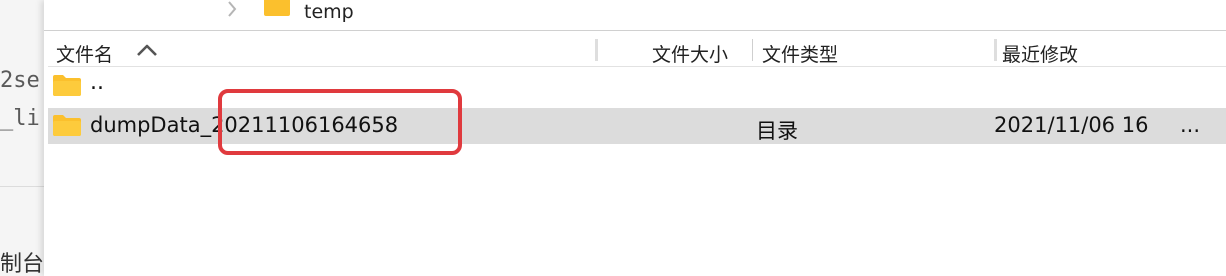  What do you see at coordinates (800, 53) in the screenshot?
I see `column-header-type: 文件类型` at bounding box center [800, 53].